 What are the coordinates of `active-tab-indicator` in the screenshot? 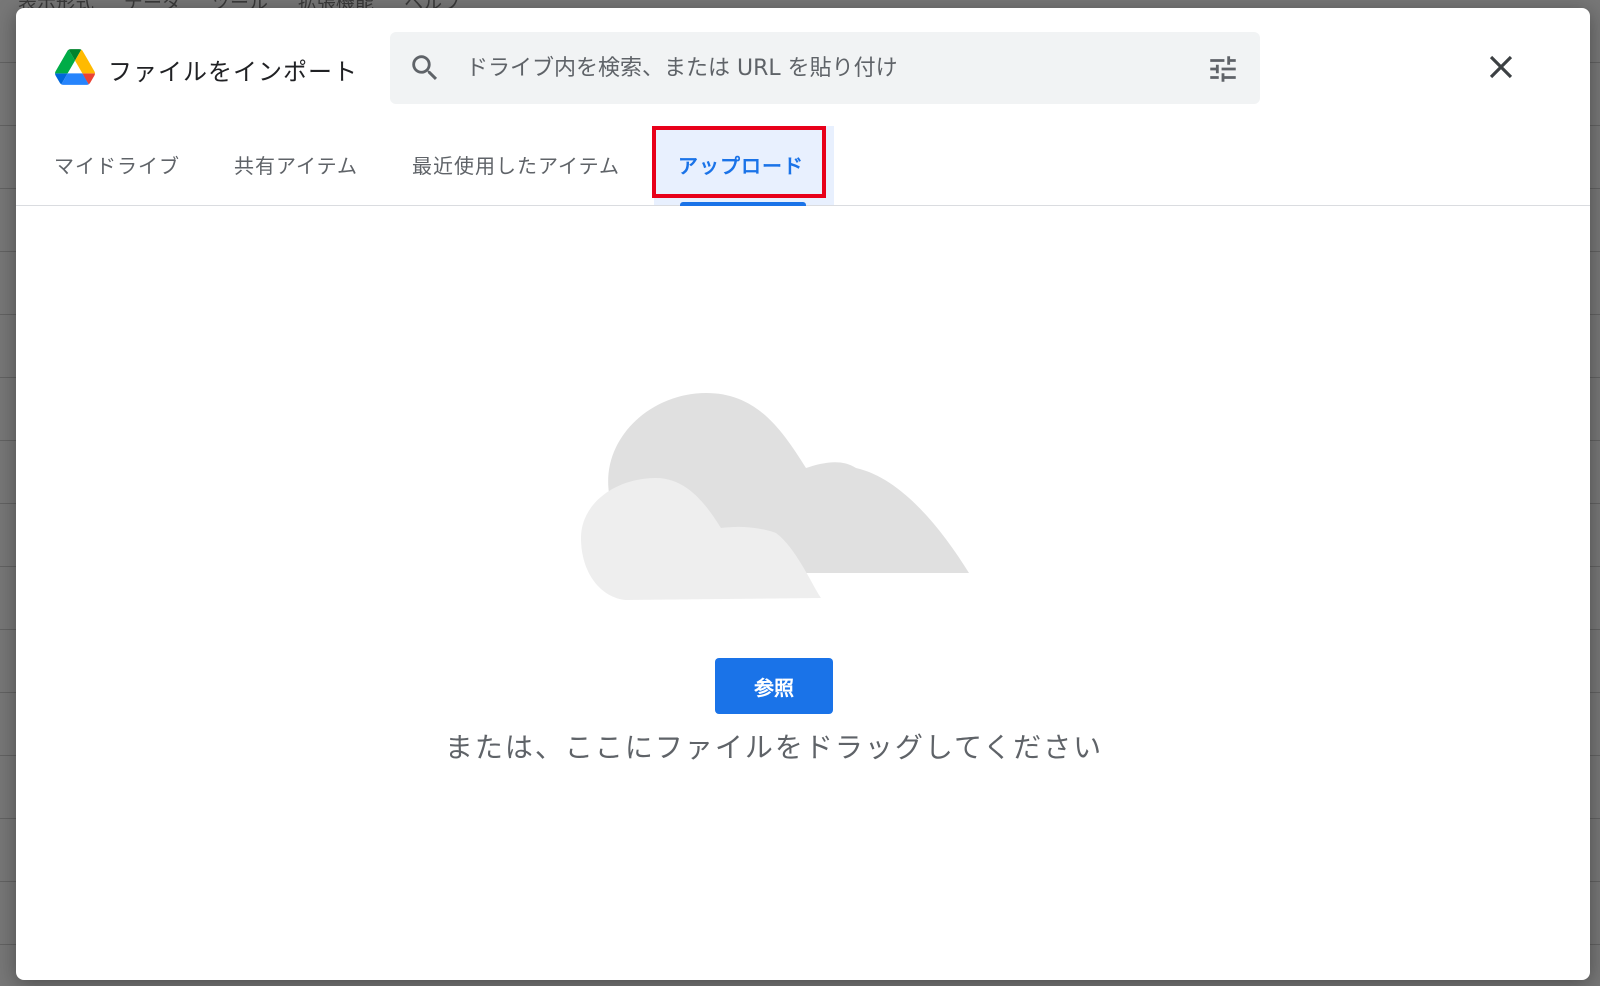 It's located at (743, 204).